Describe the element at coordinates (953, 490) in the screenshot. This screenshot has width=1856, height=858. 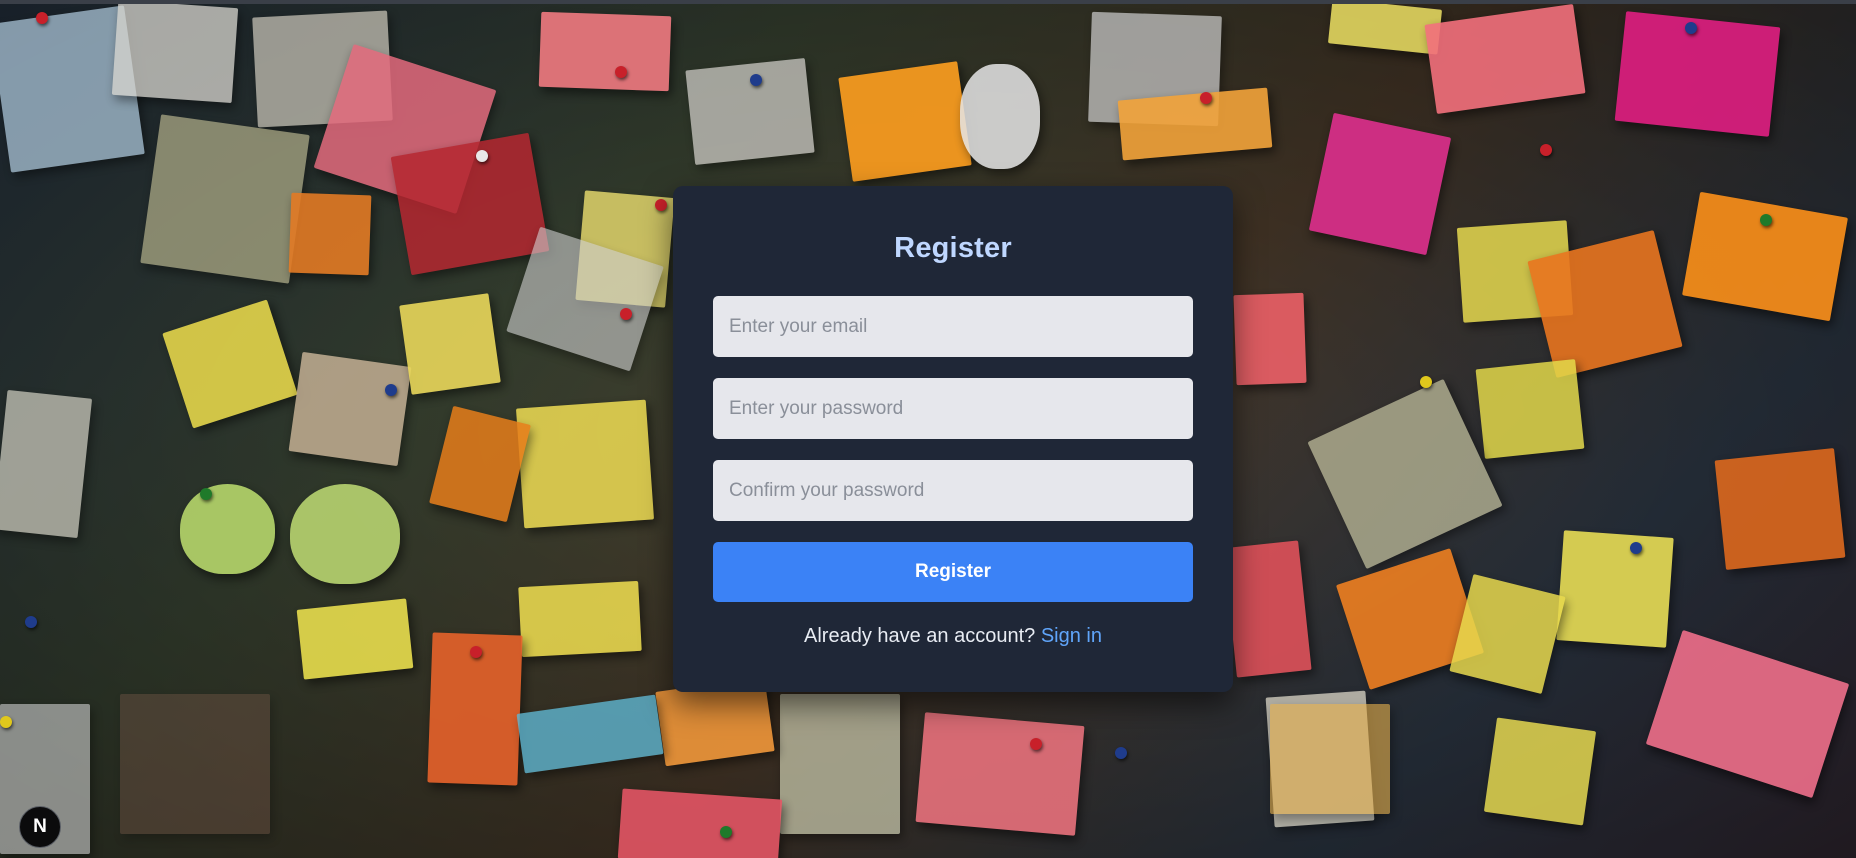
I see `confirm-password-input` at that location.